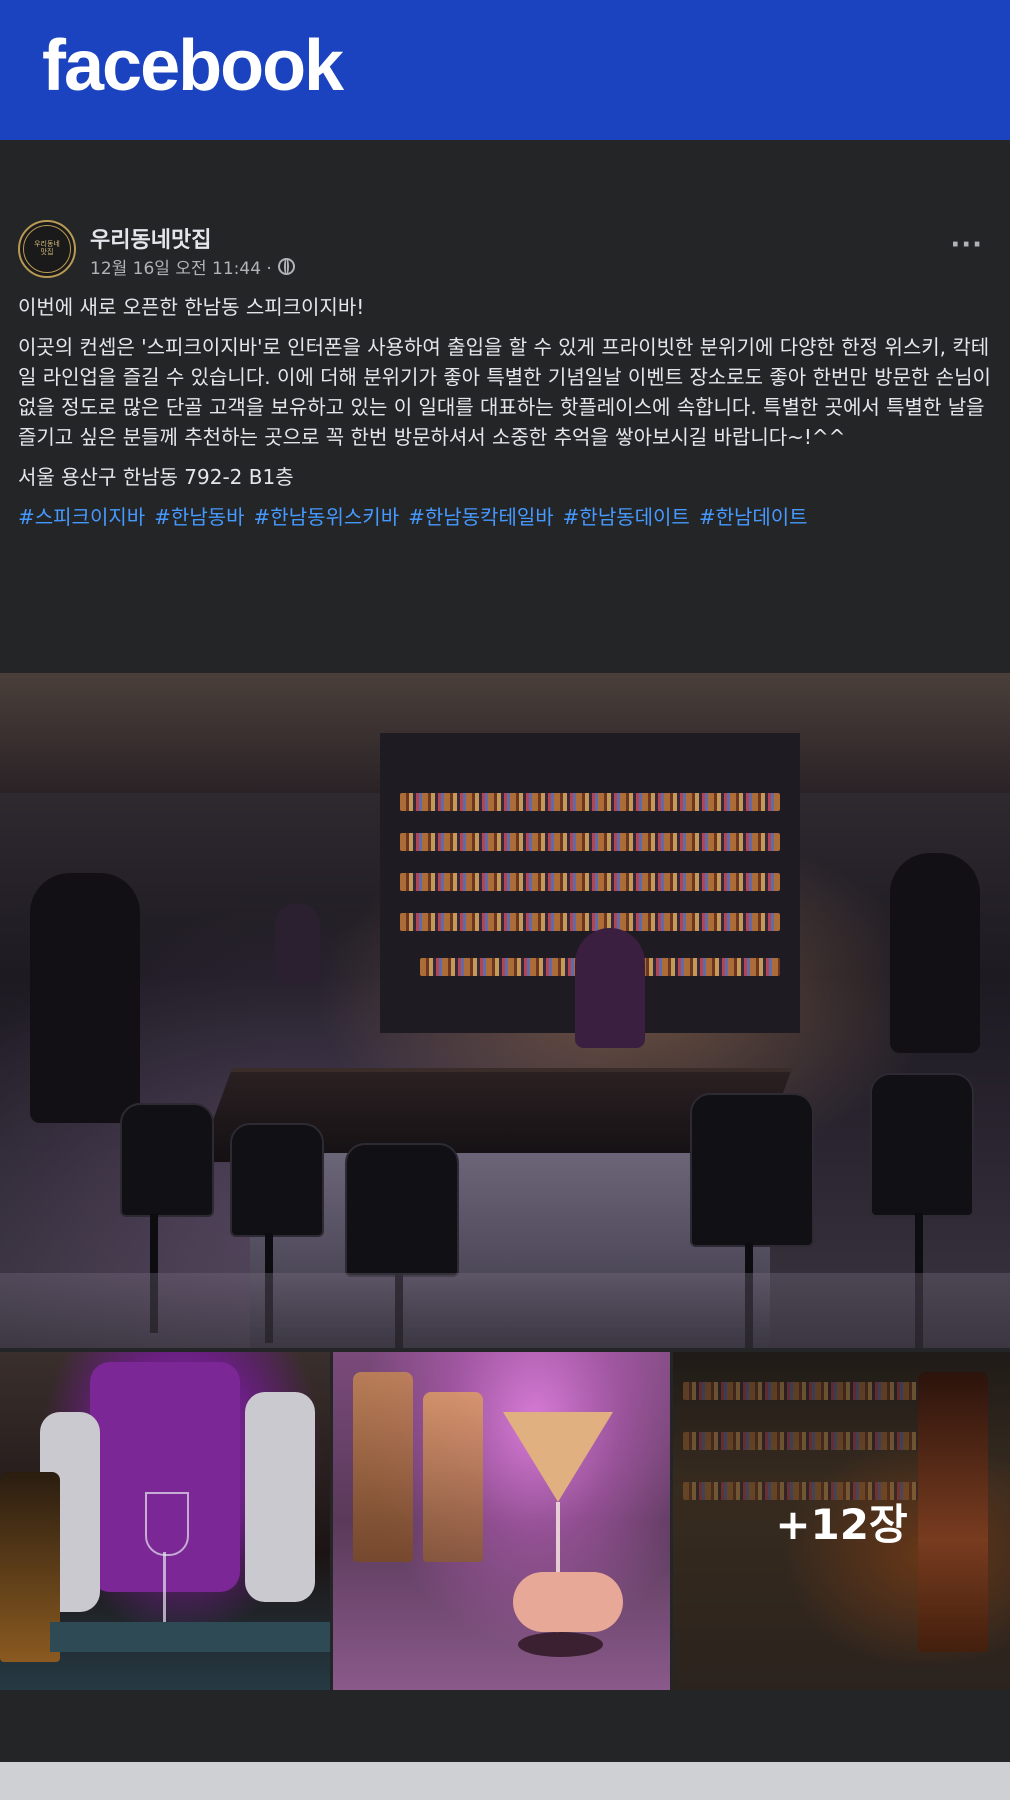 The height and width of the screenshot is (1800, 1010). Describe the element at coordinates (47, 252) in the screenshot. I see `avatar-text-line2: 맛집` at that location.